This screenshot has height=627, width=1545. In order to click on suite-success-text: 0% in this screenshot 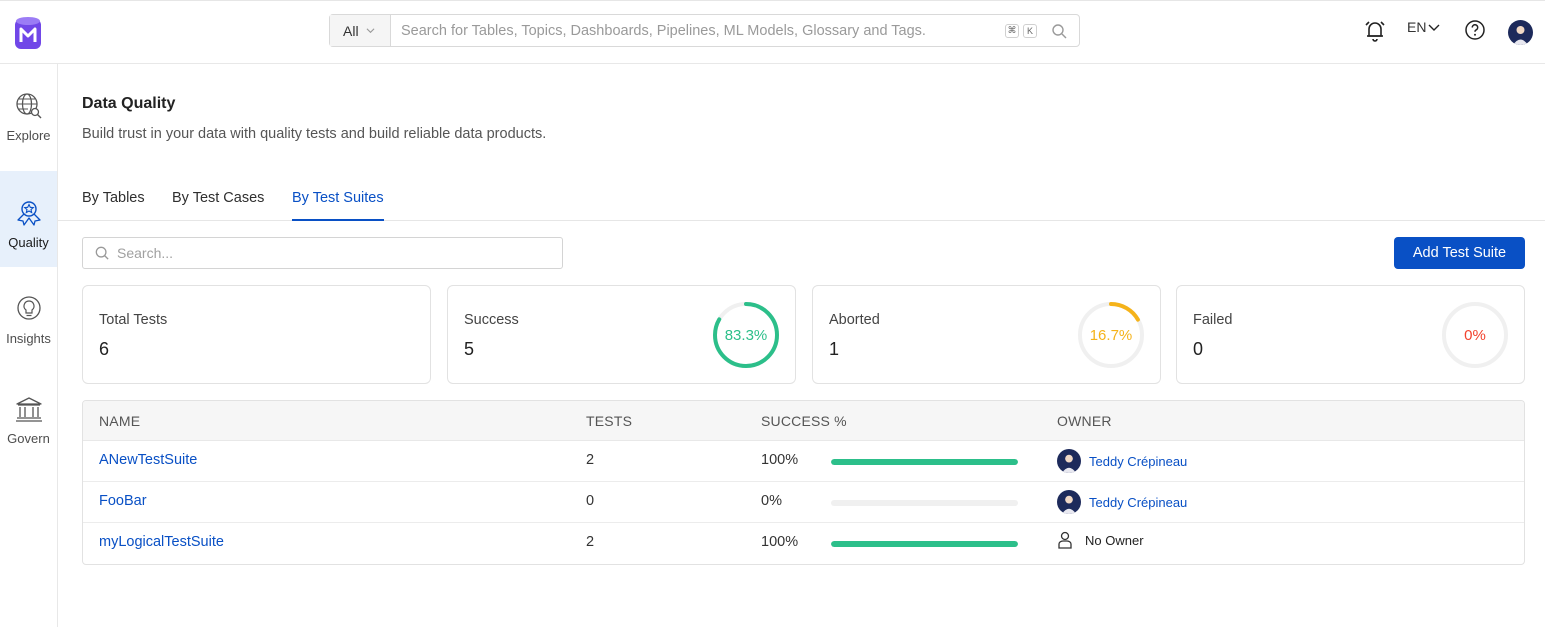, I will do `click(771, 501)`.